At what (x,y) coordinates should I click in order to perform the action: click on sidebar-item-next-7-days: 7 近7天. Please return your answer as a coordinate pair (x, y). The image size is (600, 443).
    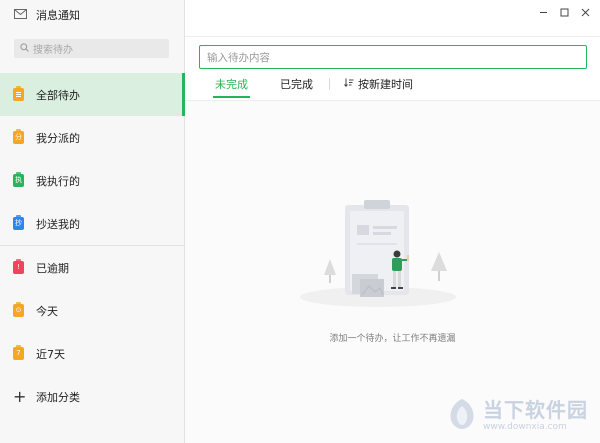
    Looking at the image, I should click on (92, 353).